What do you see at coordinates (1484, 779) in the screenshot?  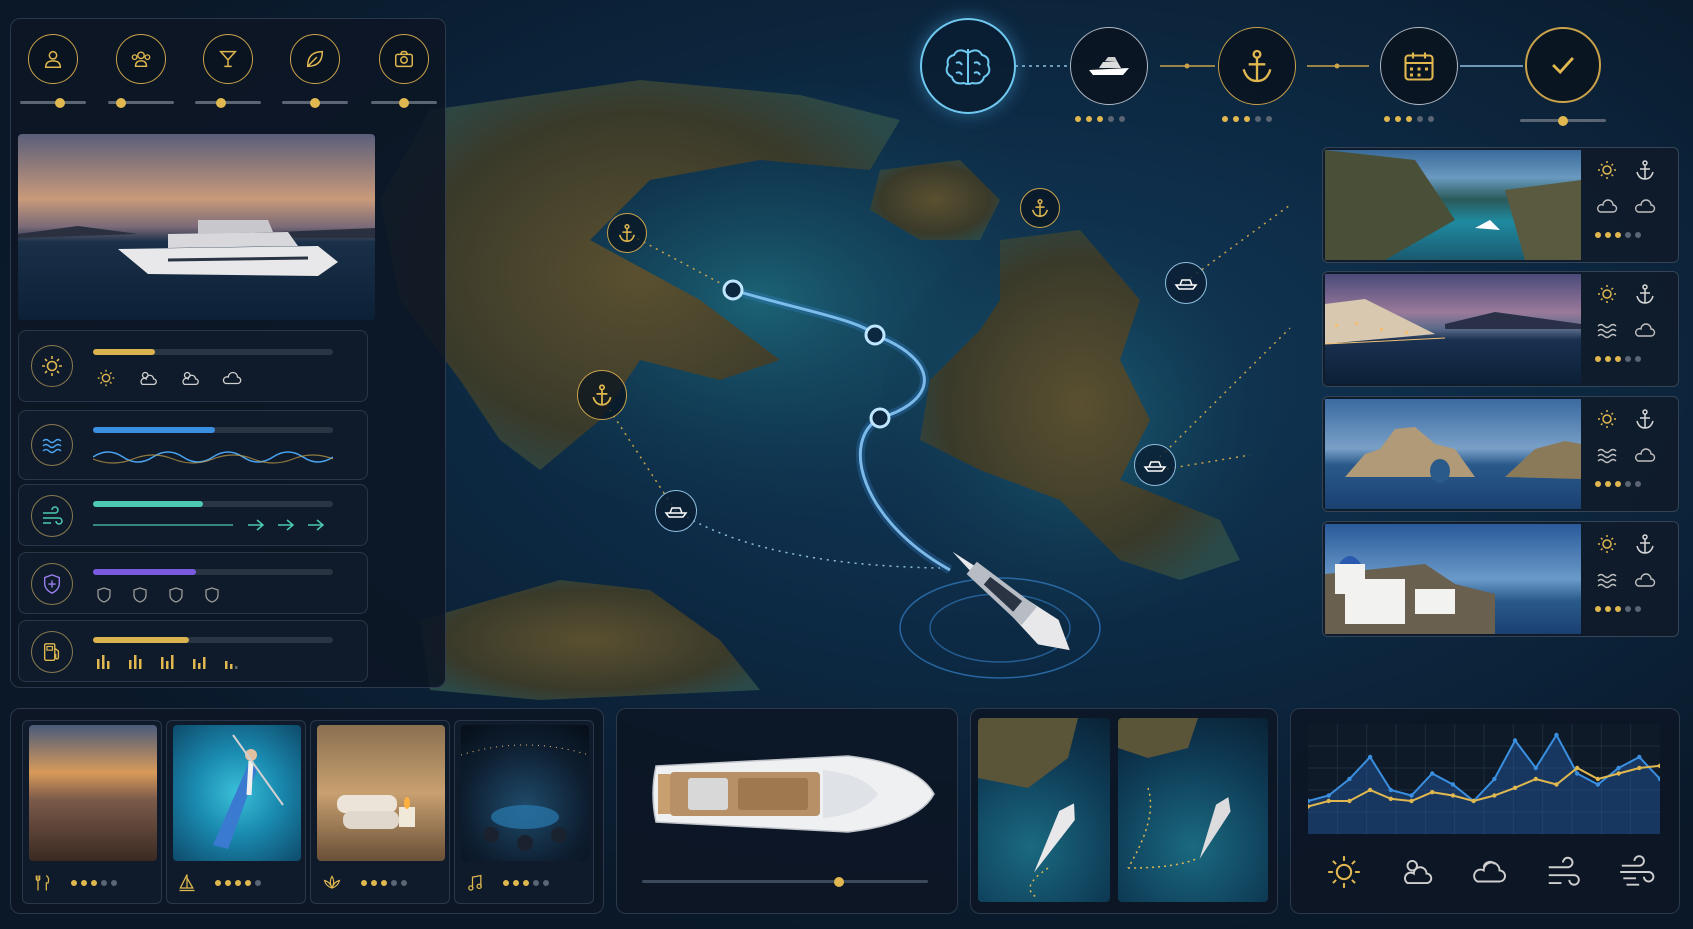 I see `forecast-chart` at bounding box center [1484, 779].